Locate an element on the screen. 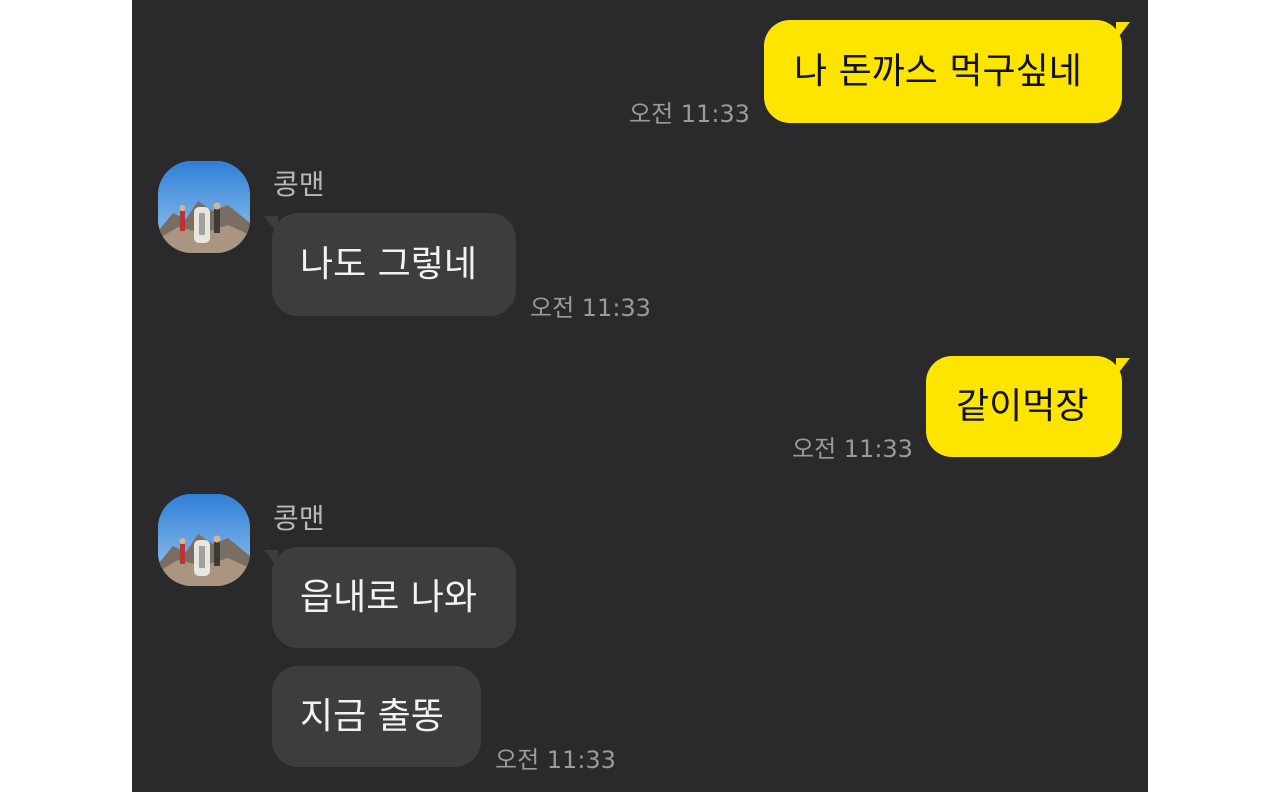  message-text: 같이먹장 is located at coordinates (1022, 406).